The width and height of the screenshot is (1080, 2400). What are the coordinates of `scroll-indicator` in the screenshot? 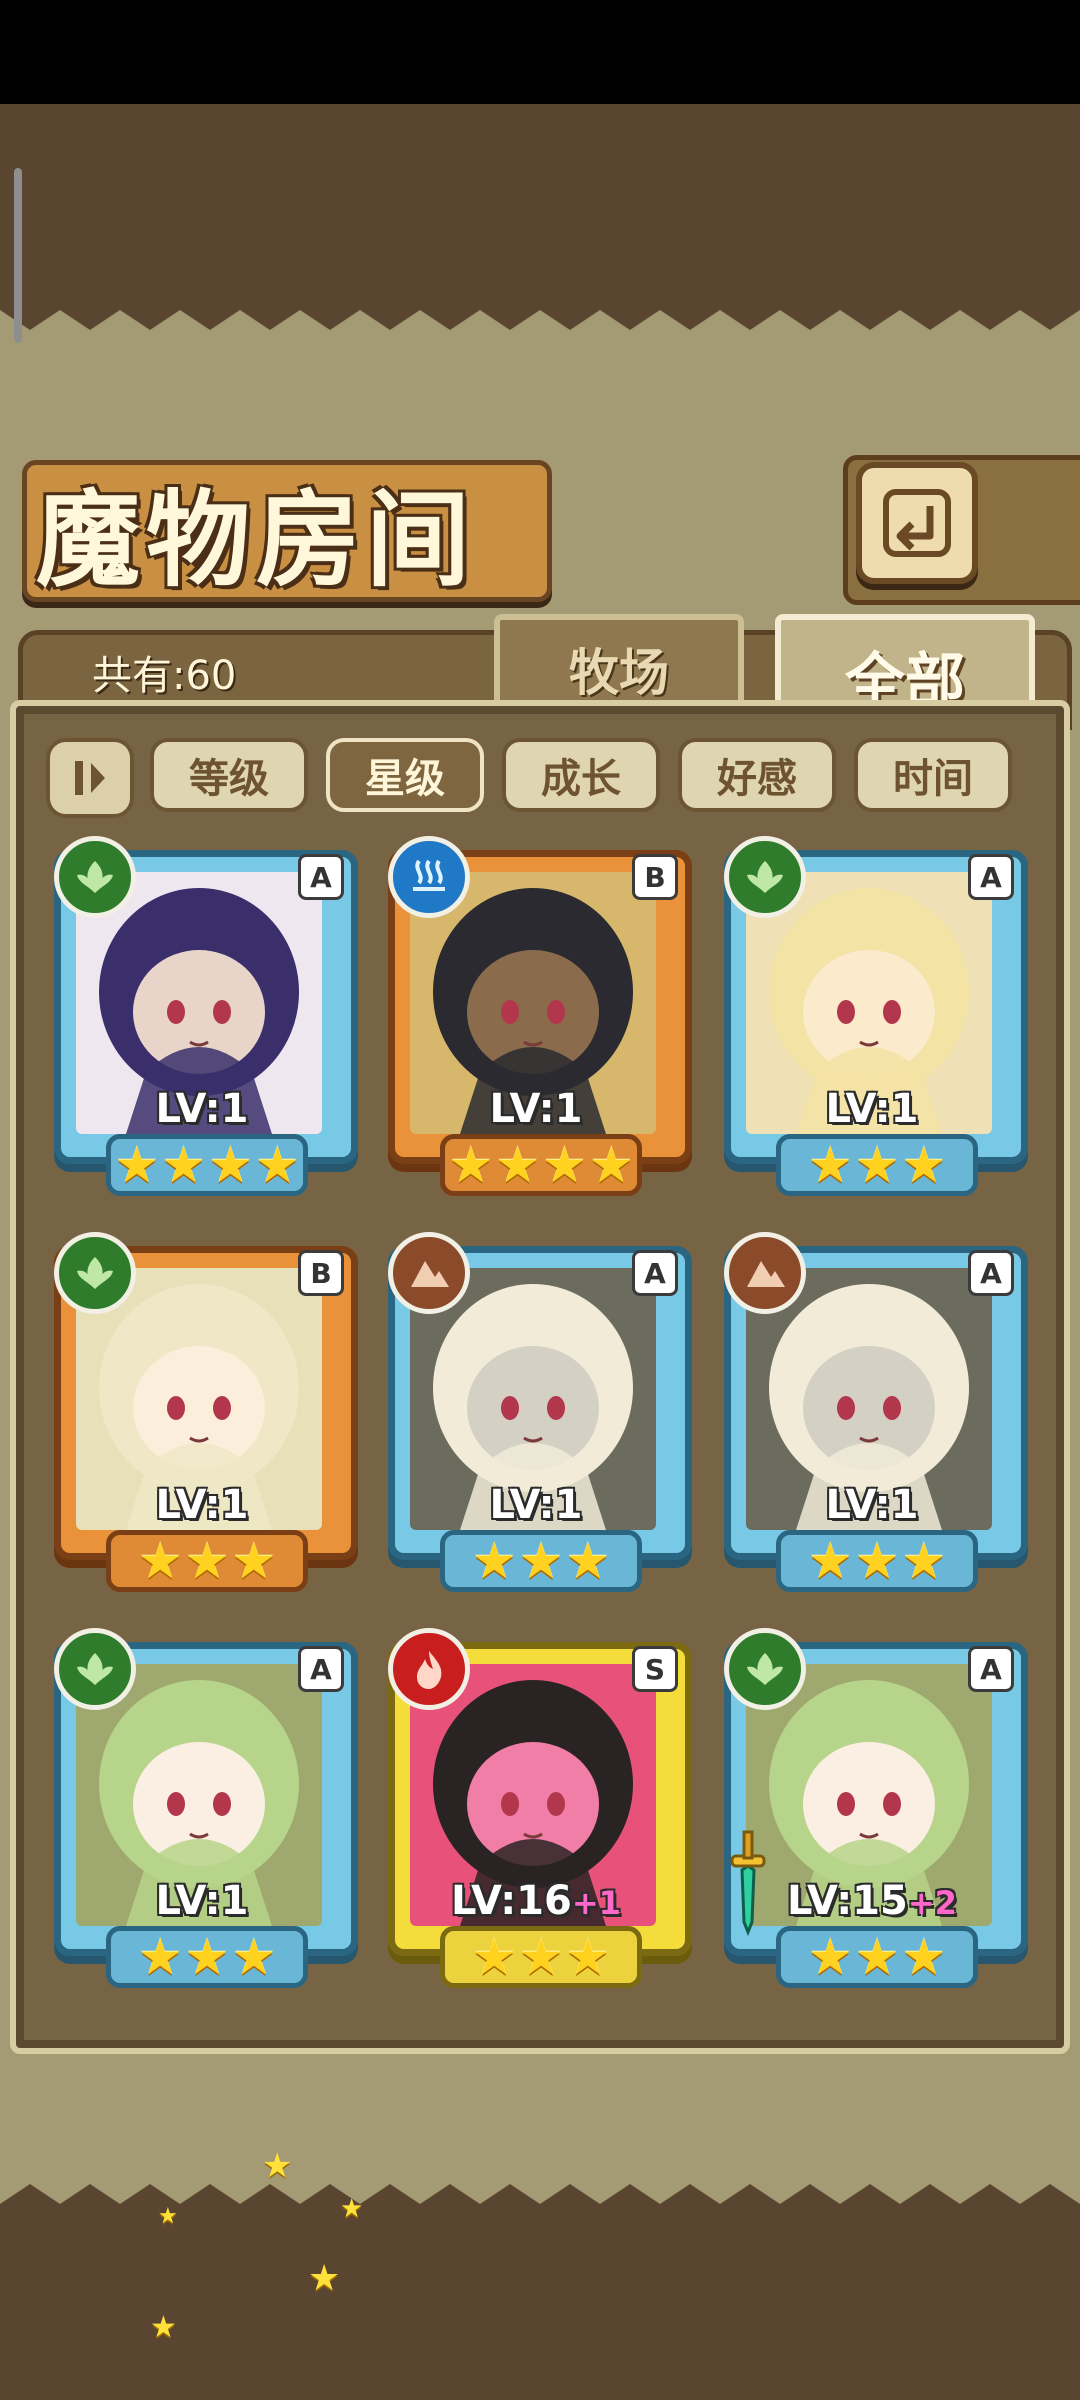 It's located at (18, 255).